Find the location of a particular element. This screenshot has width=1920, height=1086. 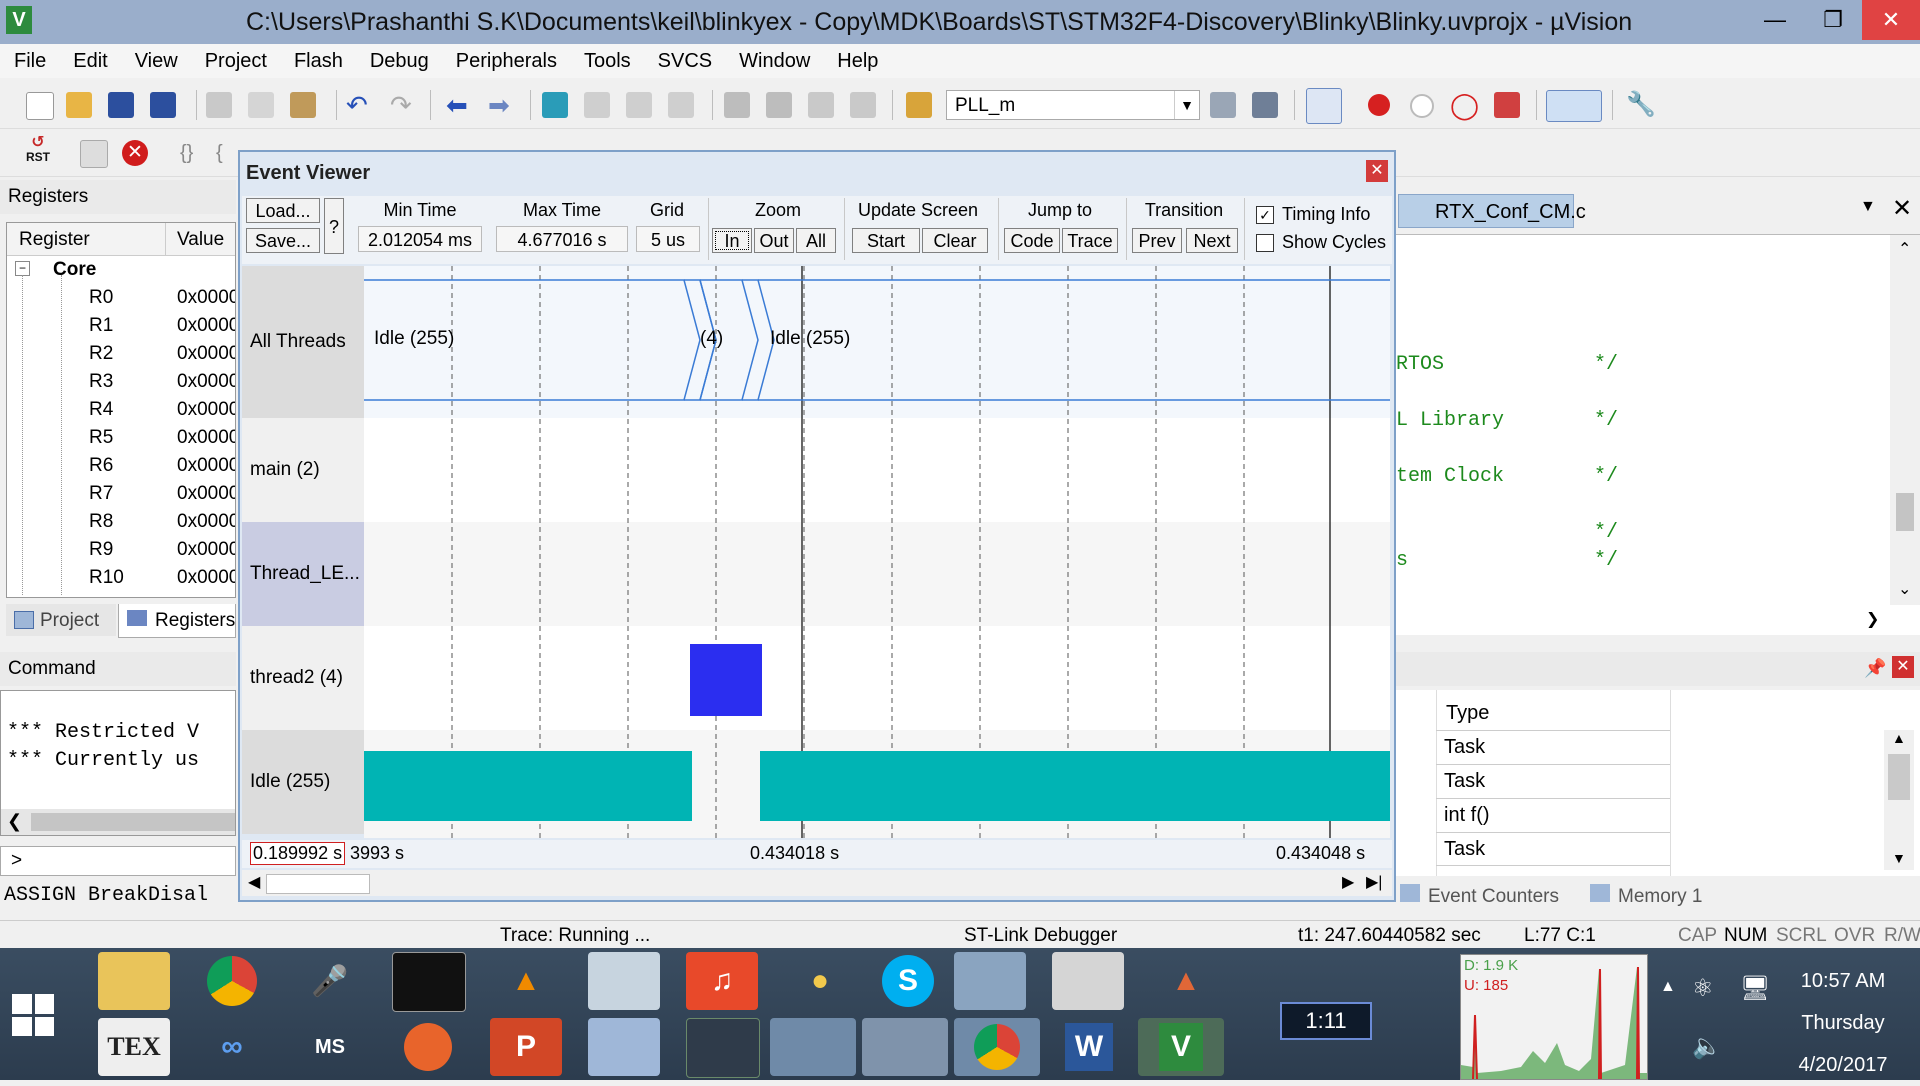

new-file-icon is located at coordinates (40, 106).